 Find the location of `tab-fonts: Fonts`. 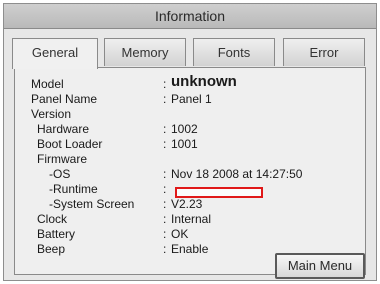

tab-fonts: Fonts is located at coordinates (234, 52).